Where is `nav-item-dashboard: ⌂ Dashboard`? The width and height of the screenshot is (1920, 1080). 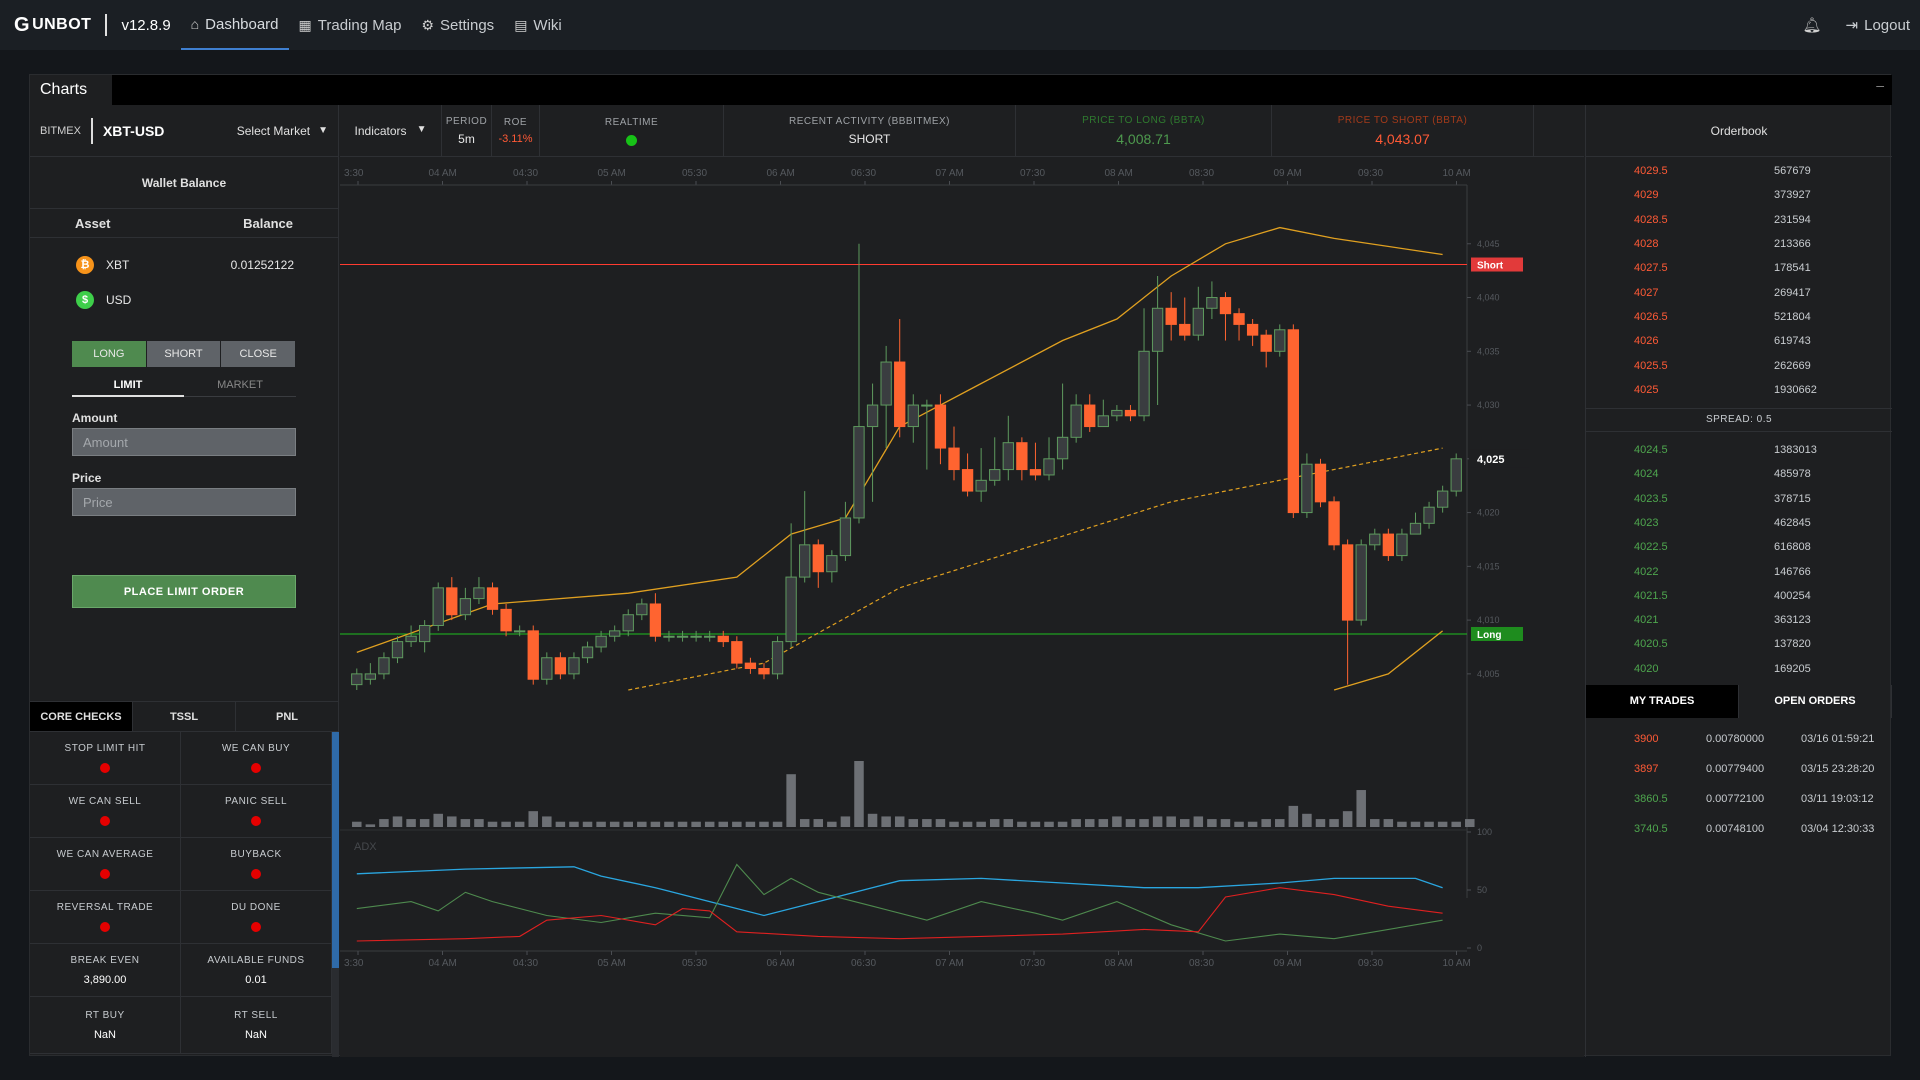 nav-item-dashboard: ⌂ Dashboard is located at coordinates (234, 25).